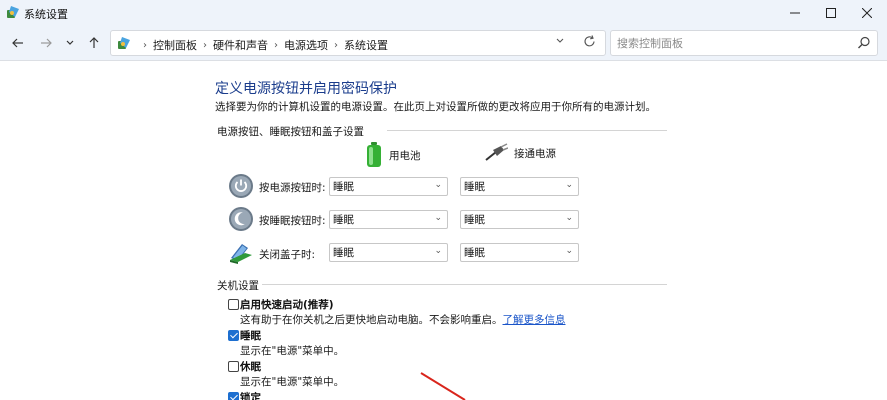 The width and height of the screenshot is (887, 400). What do you see at coordinates (343, 220) in the screenshot?
I see `sleep-button-battery-value: 睡眠` at bounding box center [343, 220].